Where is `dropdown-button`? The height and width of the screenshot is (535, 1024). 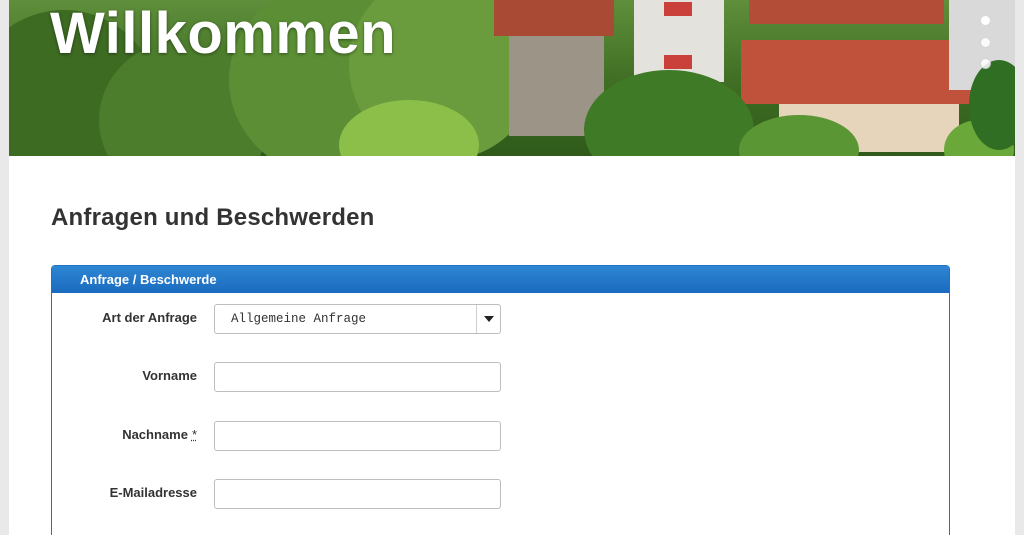 dropdown-button is located at coordinates (488, 319).